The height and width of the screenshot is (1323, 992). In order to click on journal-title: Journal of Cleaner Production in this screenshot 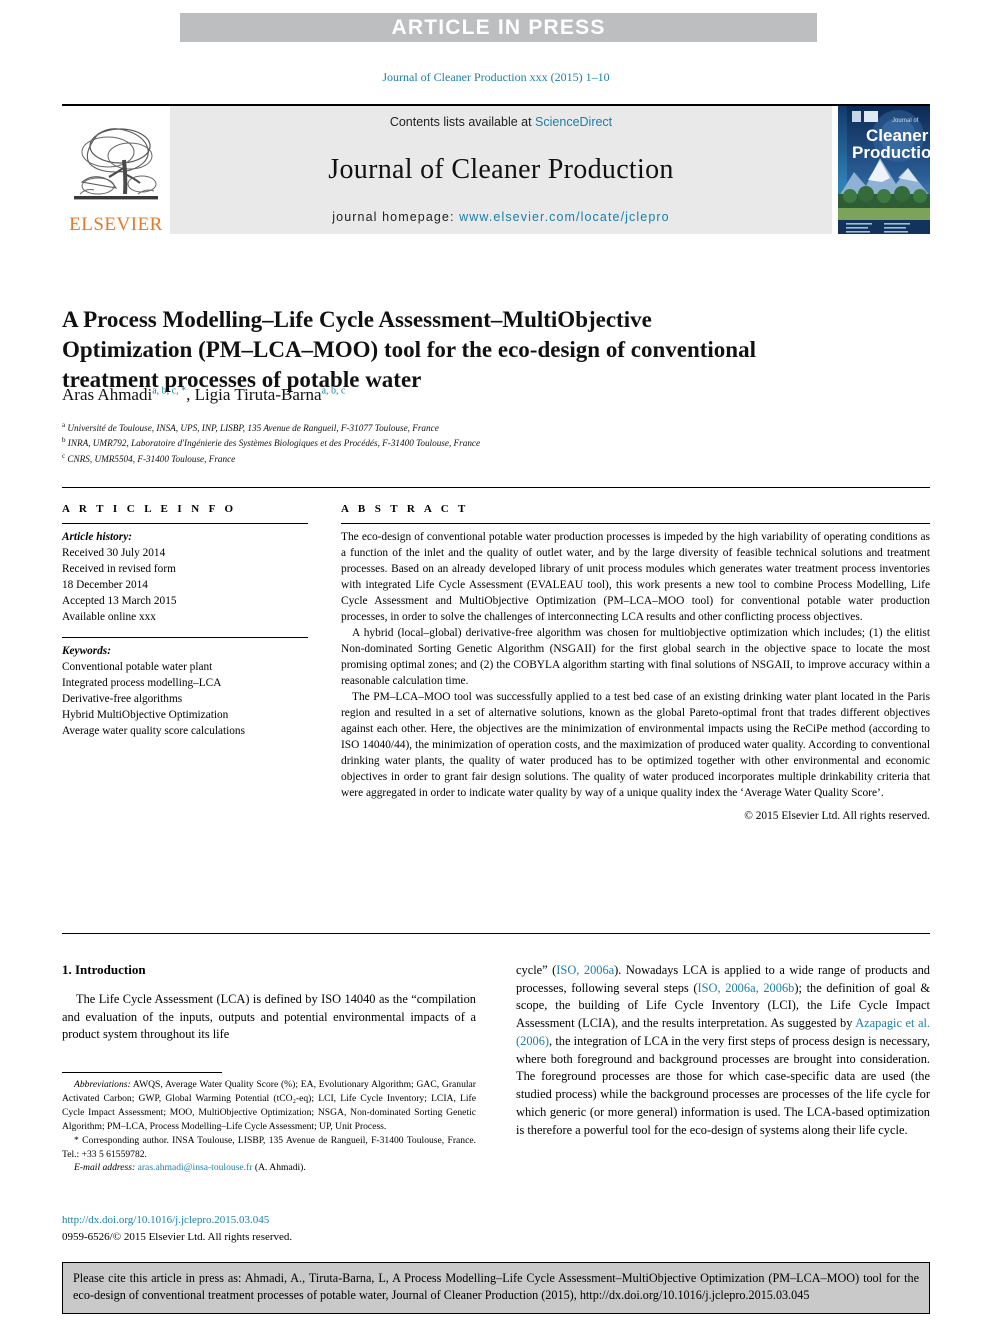, I will do `click(501, 169)`.